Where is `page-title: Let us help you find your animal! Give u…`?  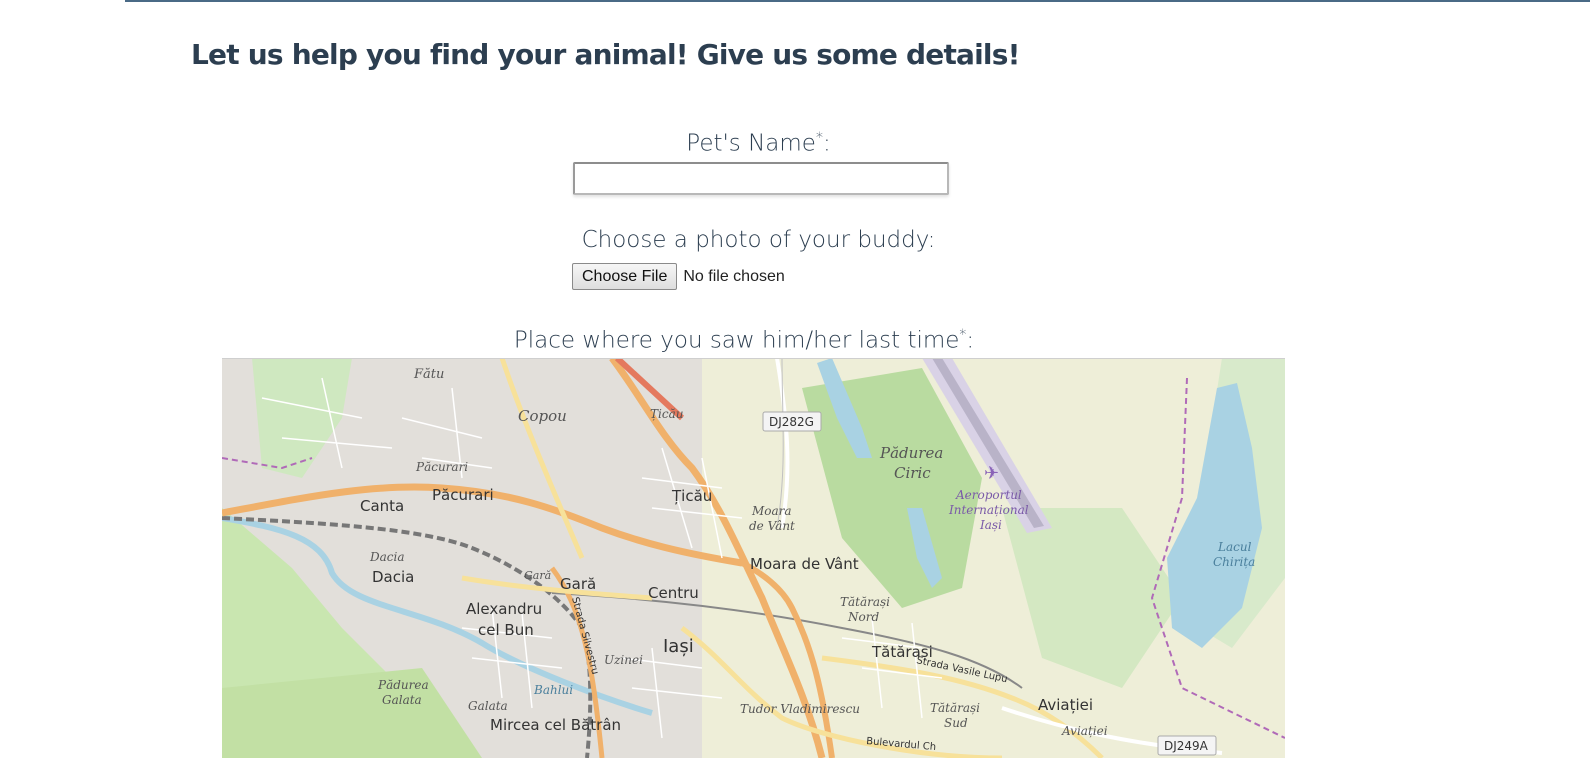 page-title: Let us help you find your animal! Give u… is located at coordinates (605, 54).